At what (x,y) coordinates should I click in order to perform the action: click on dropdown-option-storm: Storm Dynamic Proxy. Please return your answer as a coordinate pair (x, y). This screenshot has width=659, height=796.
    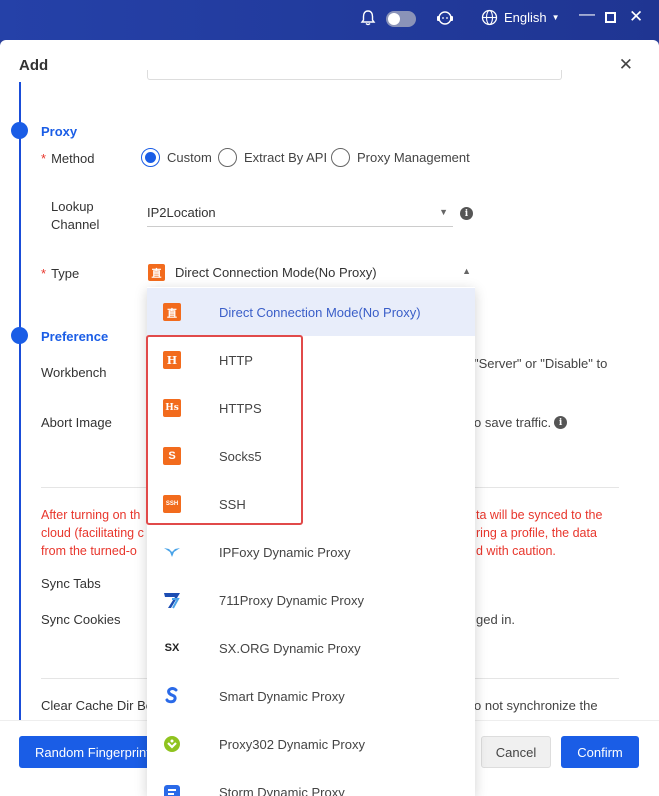
    Looking at the image, I should click on (311, 782).